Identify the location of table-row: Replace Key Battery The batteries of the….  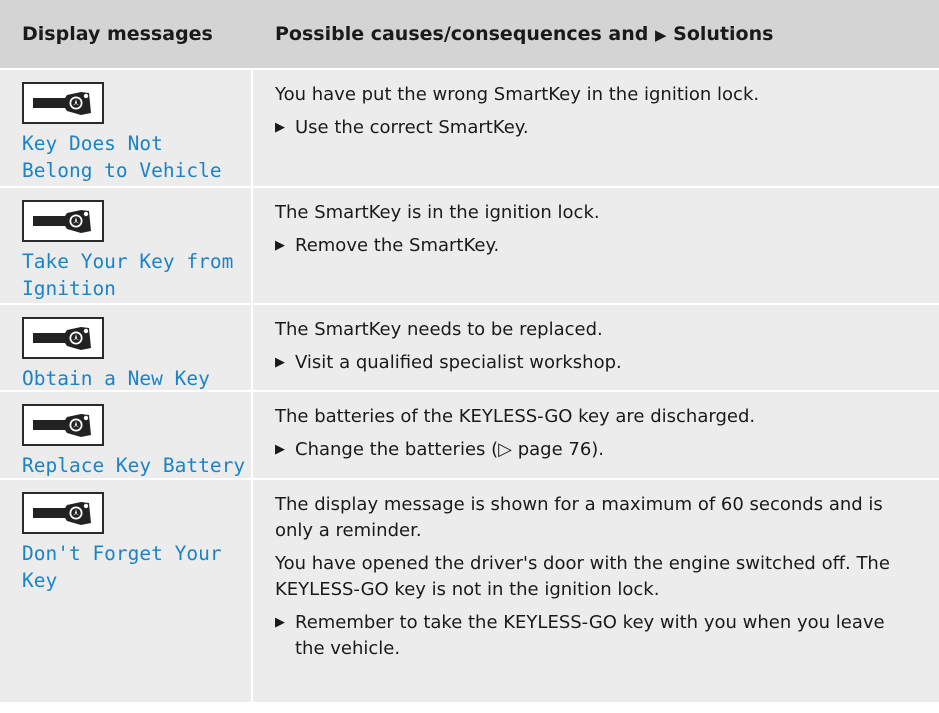
(469, 434).